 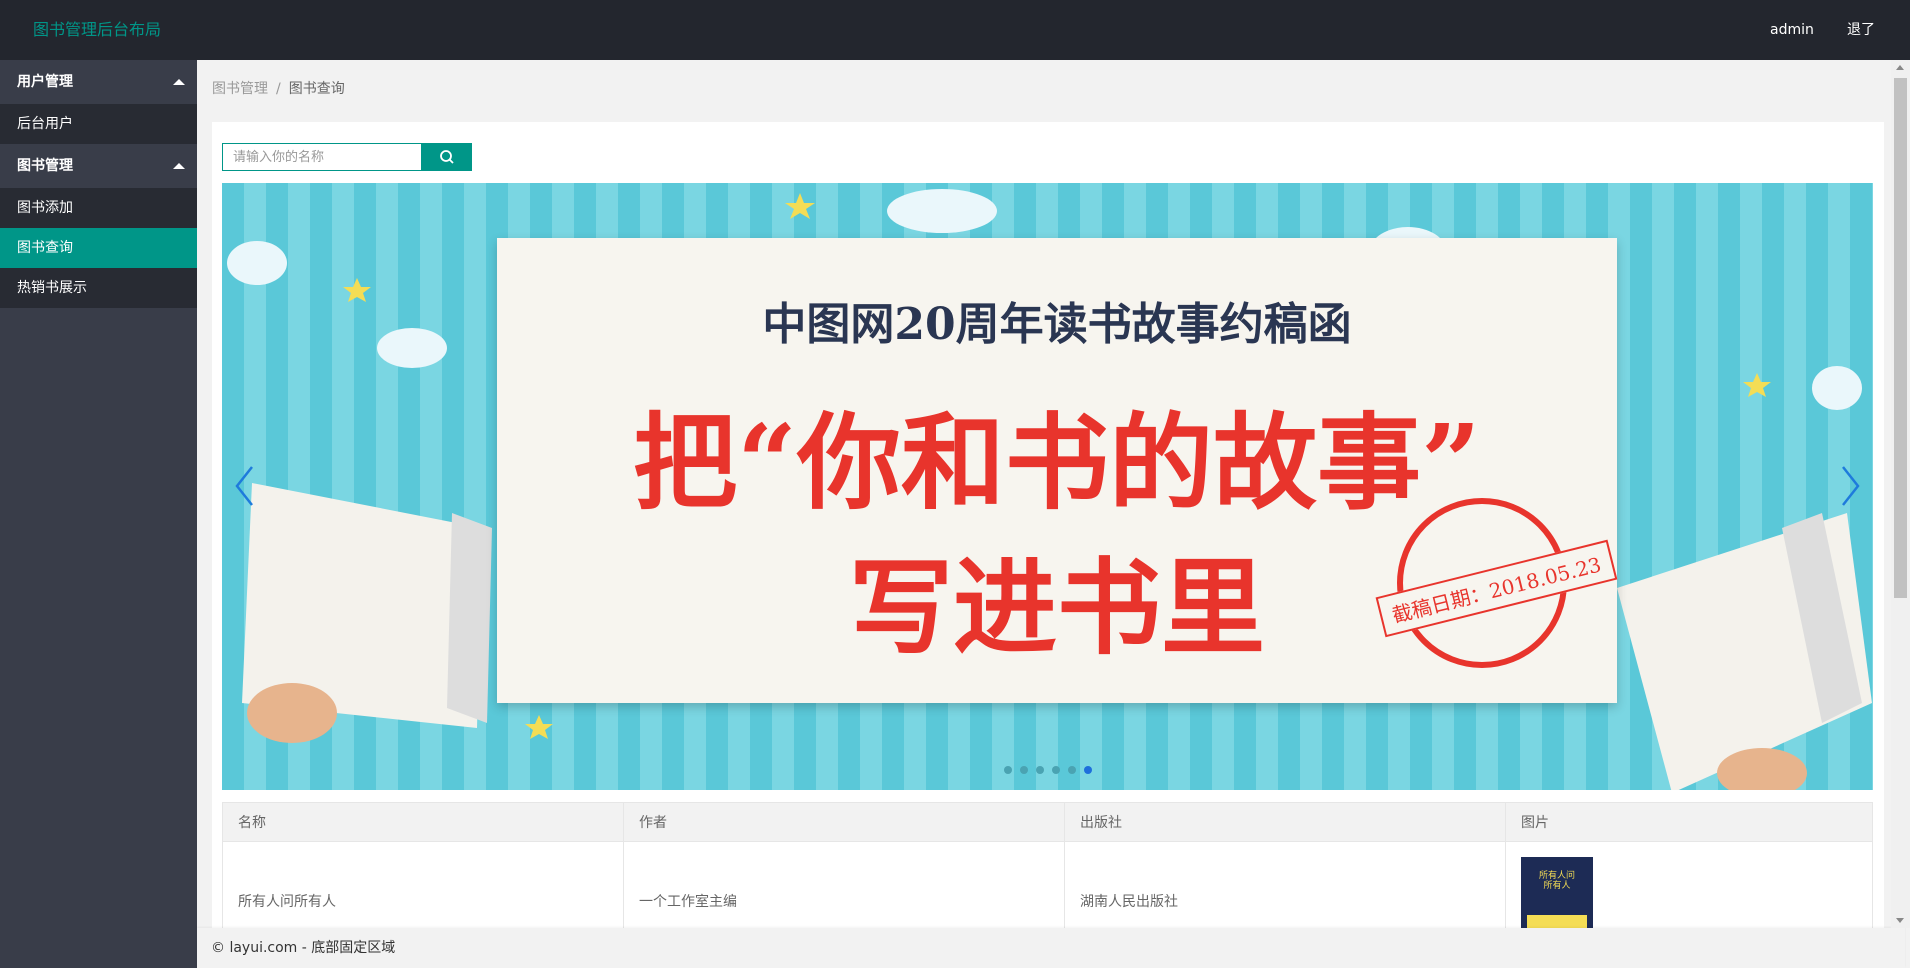 I want to click on col-header-name: 名称, so click(x=423, y=822).